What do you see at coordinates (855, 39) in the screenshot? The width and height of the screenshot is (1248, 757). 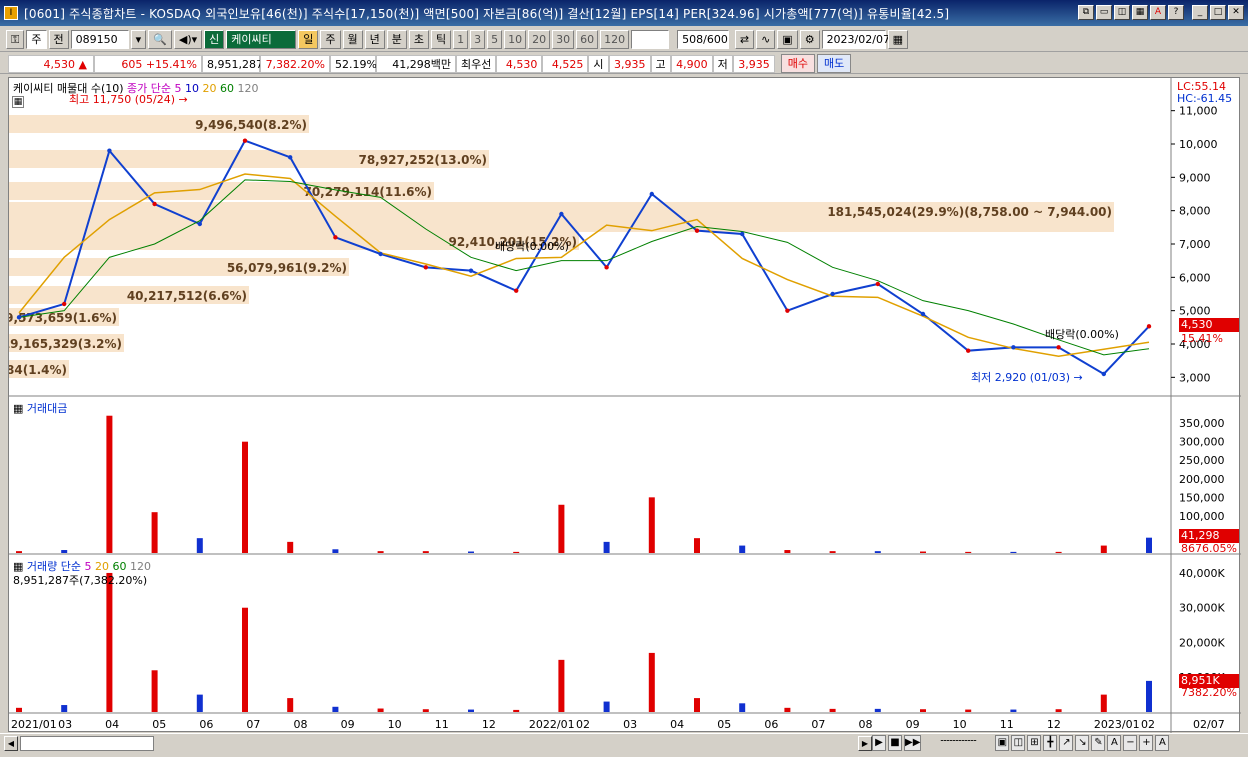 I see `date-input: 2023/02/07` at bounding box center [855, 39].